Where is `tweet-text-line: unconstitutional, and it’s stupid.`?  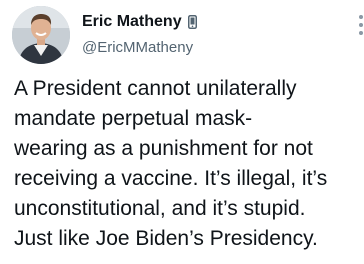 tweet-text-line: unconstitutional, and it’s stupid. is located at coordinates (160, 208).